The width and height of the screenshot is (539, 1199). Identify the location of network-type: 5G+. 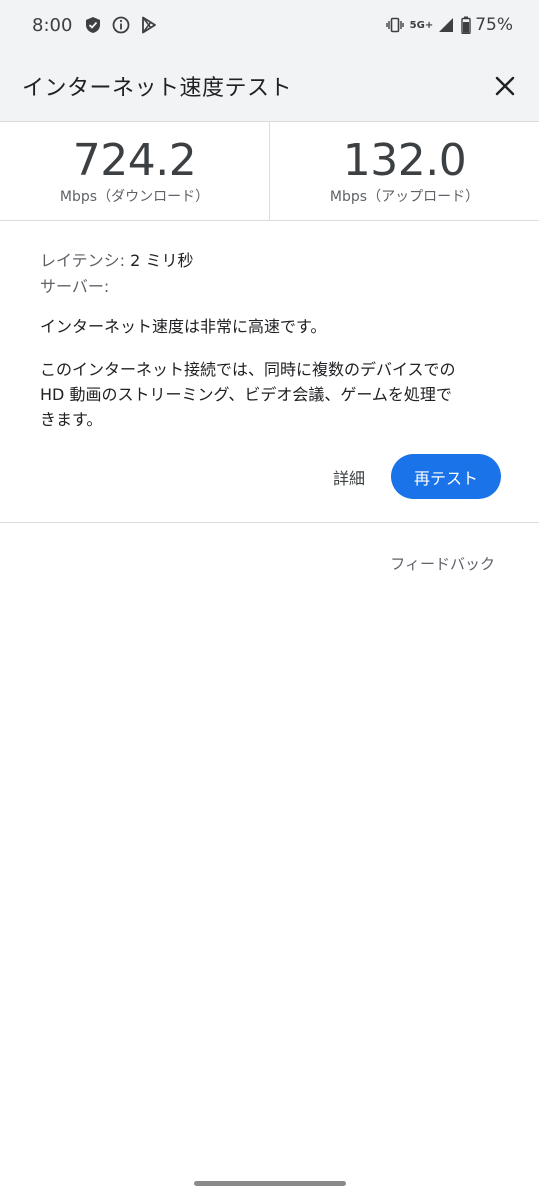
(421, 25).